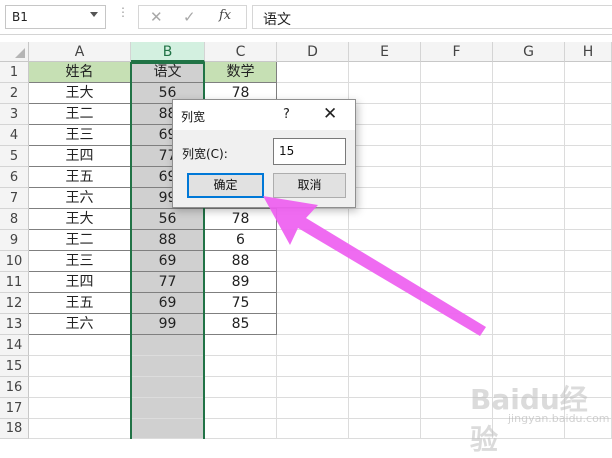 The height and width of the screenshot is (458, 612). I want to click on annotation-arrow, so click(374, 266).